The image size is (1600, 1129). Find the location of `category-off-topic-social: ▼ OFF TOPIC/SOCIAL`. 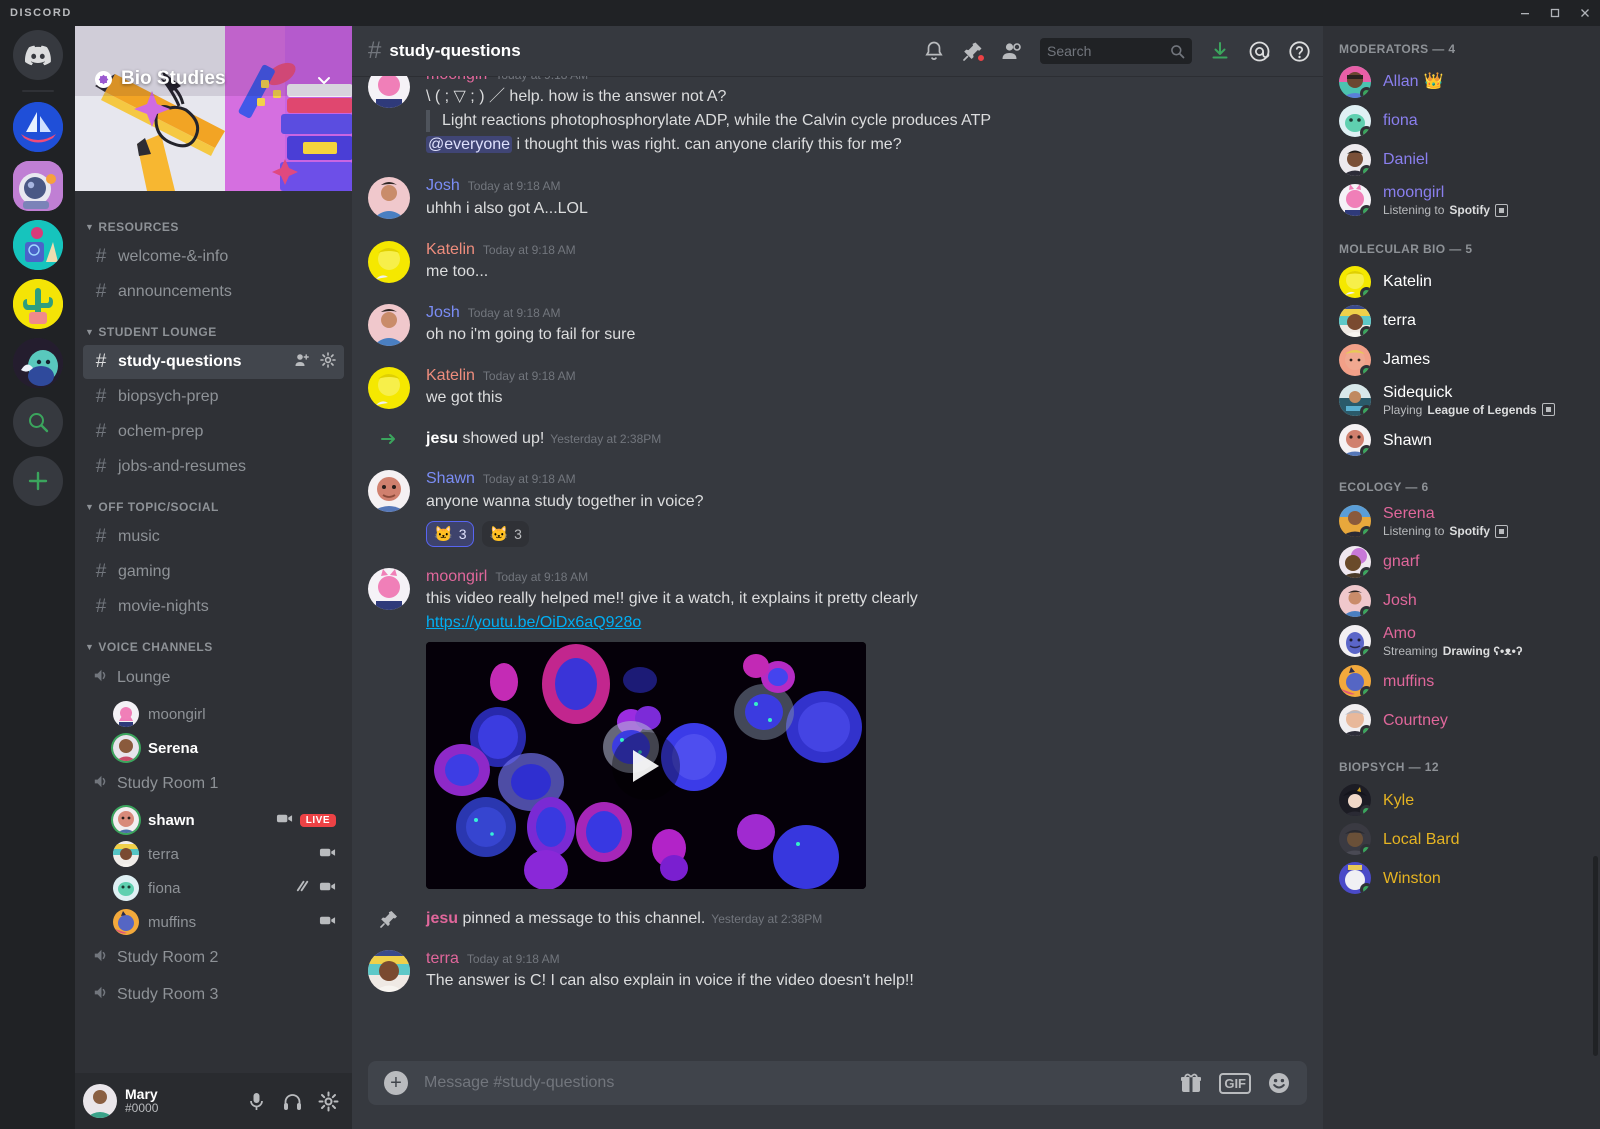

category-off-topic-social: ▼ OFF TOPIC/SOCIAL is located at coordinates (213, 502).